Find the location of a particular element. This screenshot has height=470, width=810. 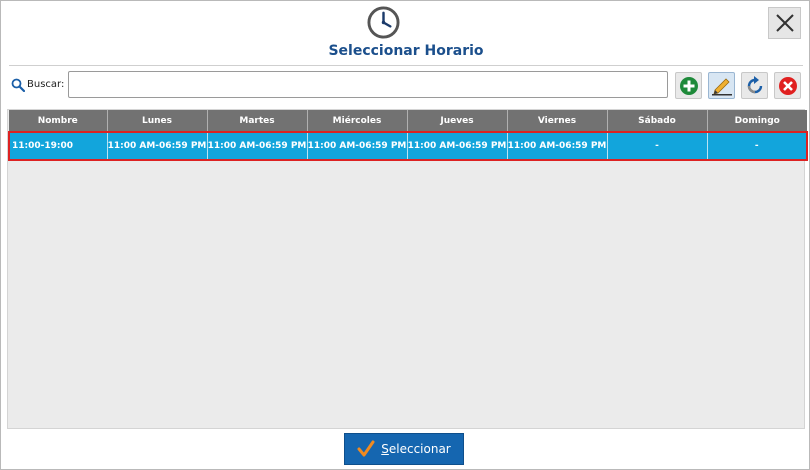

column-header-nombre: Nombre is located at coordinates (58, 121).